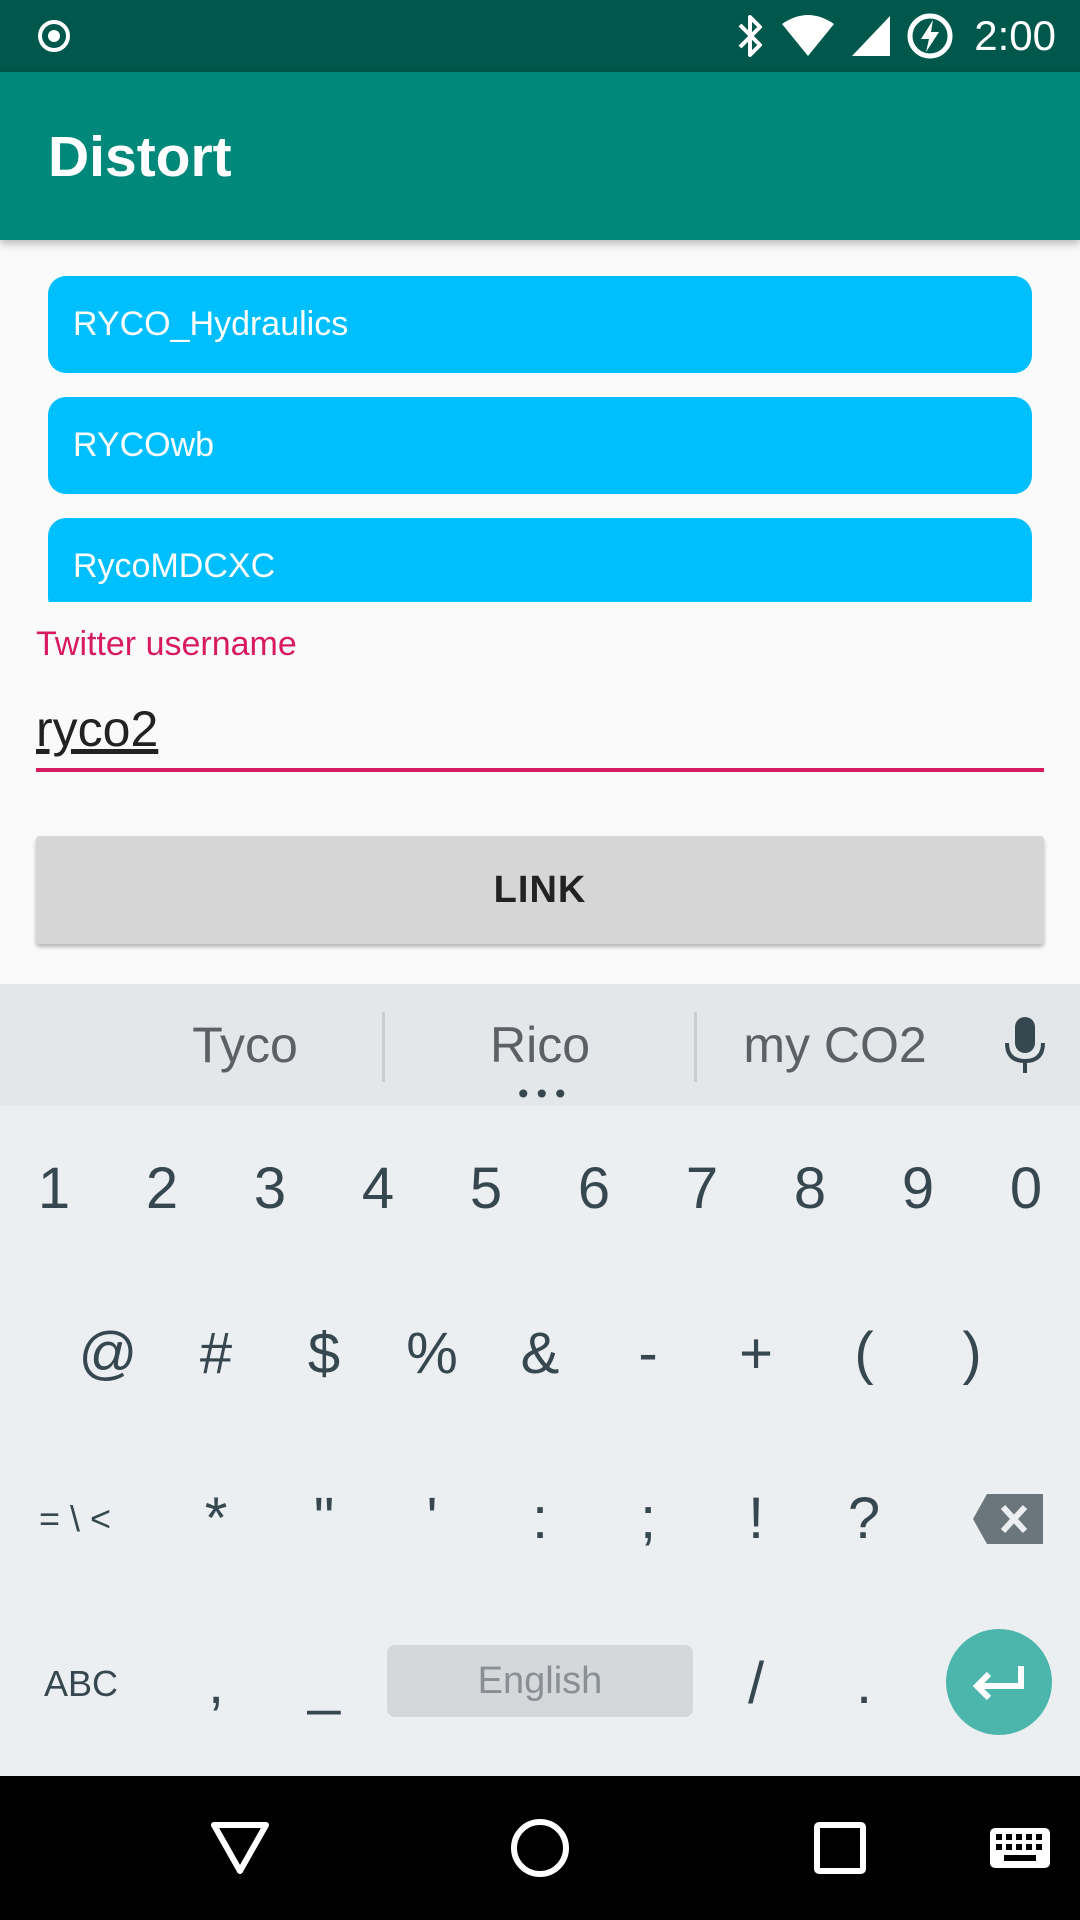 This screenshot has width=1080, height=1920. What do you see at coordinates (871, 36) in the screenshot?
I see `signal-icon` at bounding box center [871, 36].